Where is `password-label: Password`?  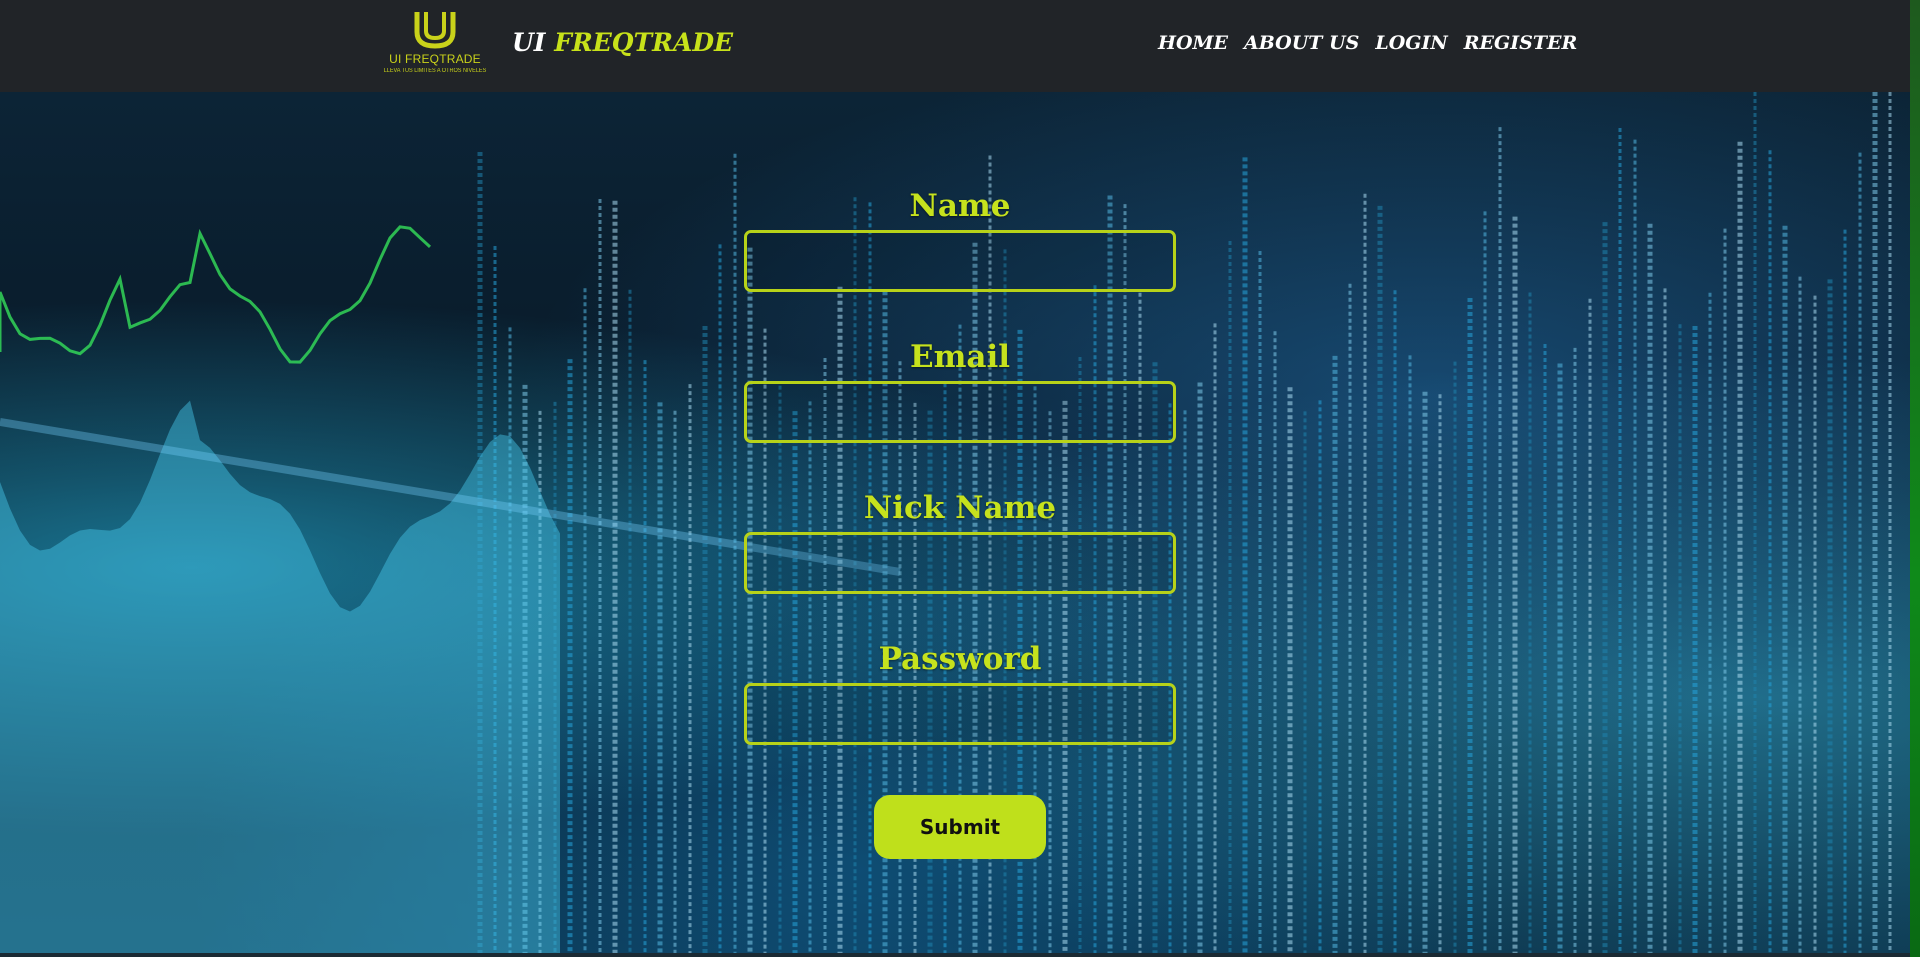 password-label: Password is located at coordinates (960, 659).